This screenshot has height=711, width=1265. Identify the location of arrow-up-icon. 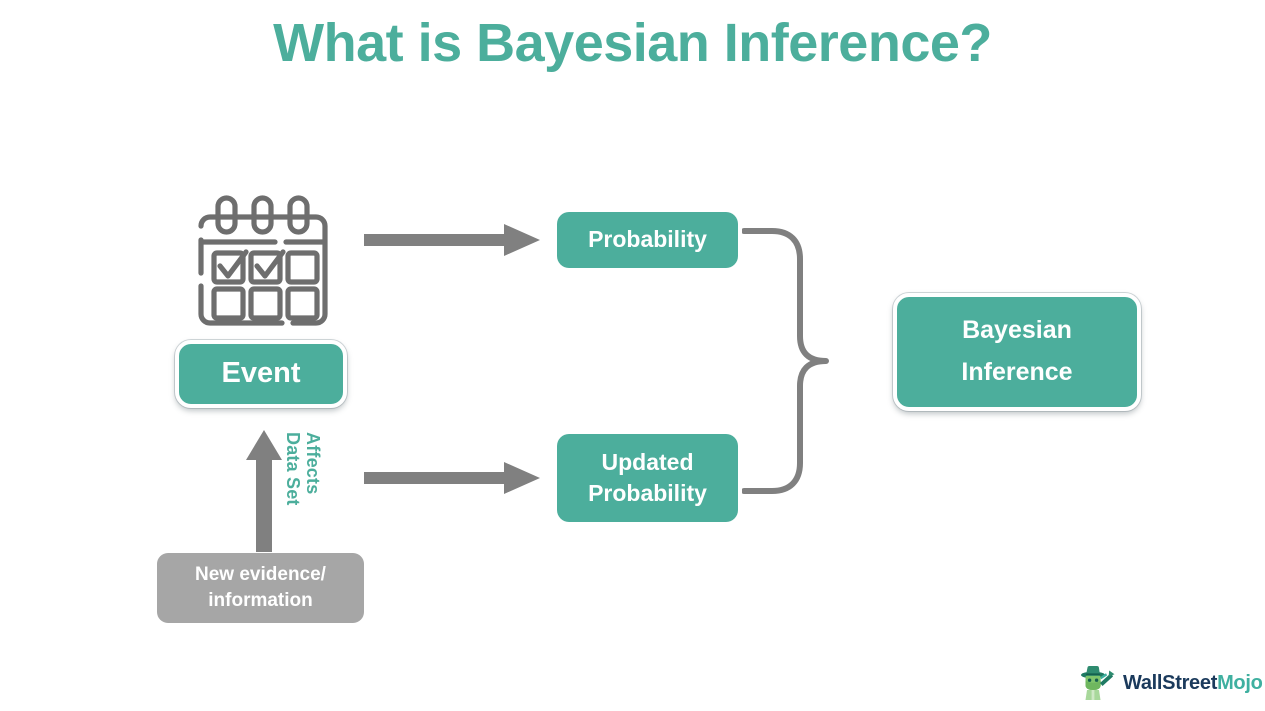
(264, 489).